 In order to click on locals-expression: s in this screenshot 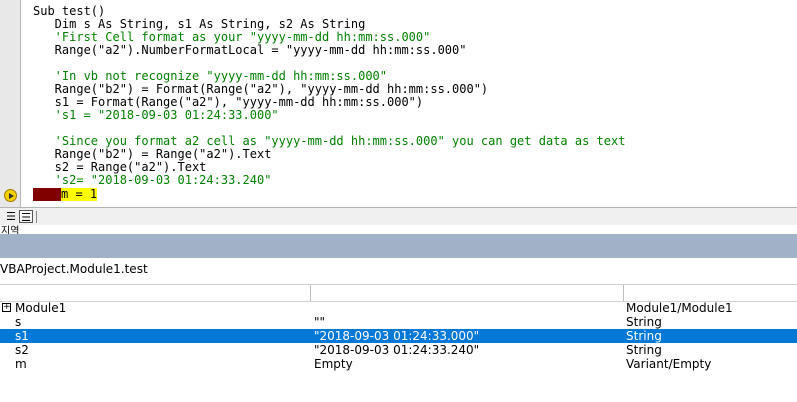, I will do `click(18, 322)`.